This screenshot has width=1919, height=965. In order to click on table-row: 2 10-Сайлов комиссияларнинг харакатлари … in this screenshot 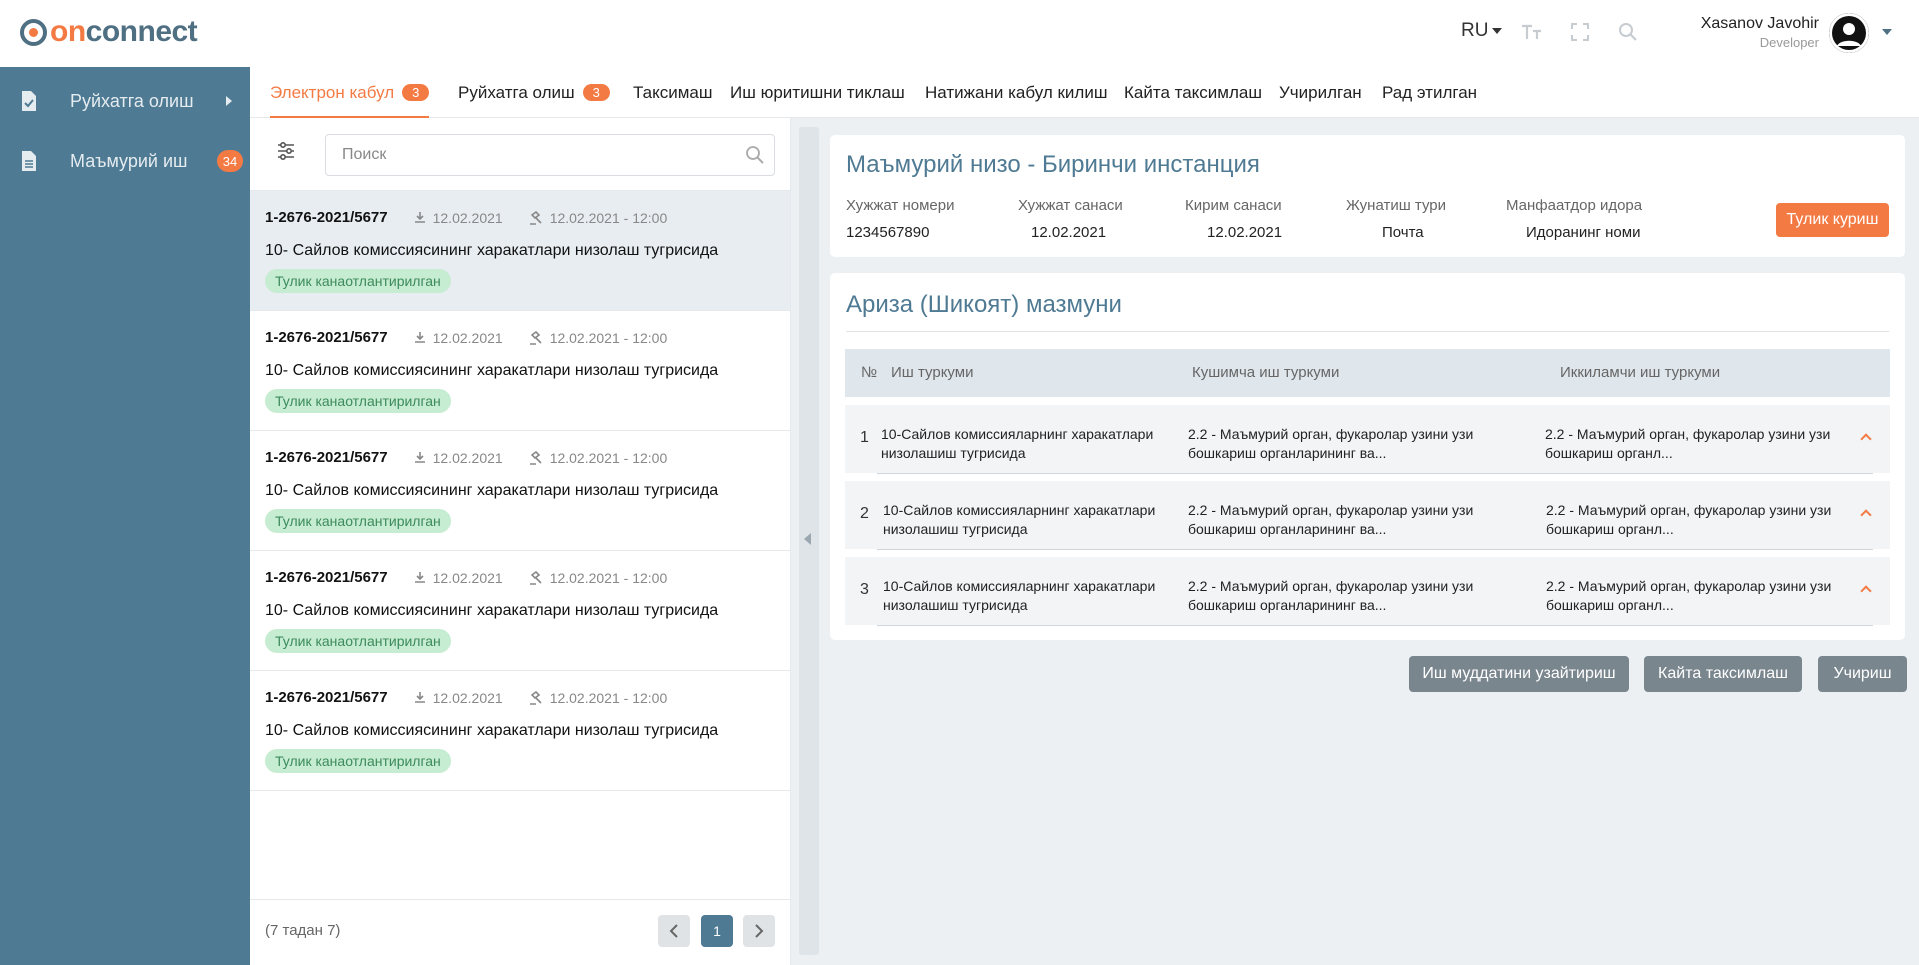, I will do `click(1367, 515)`.